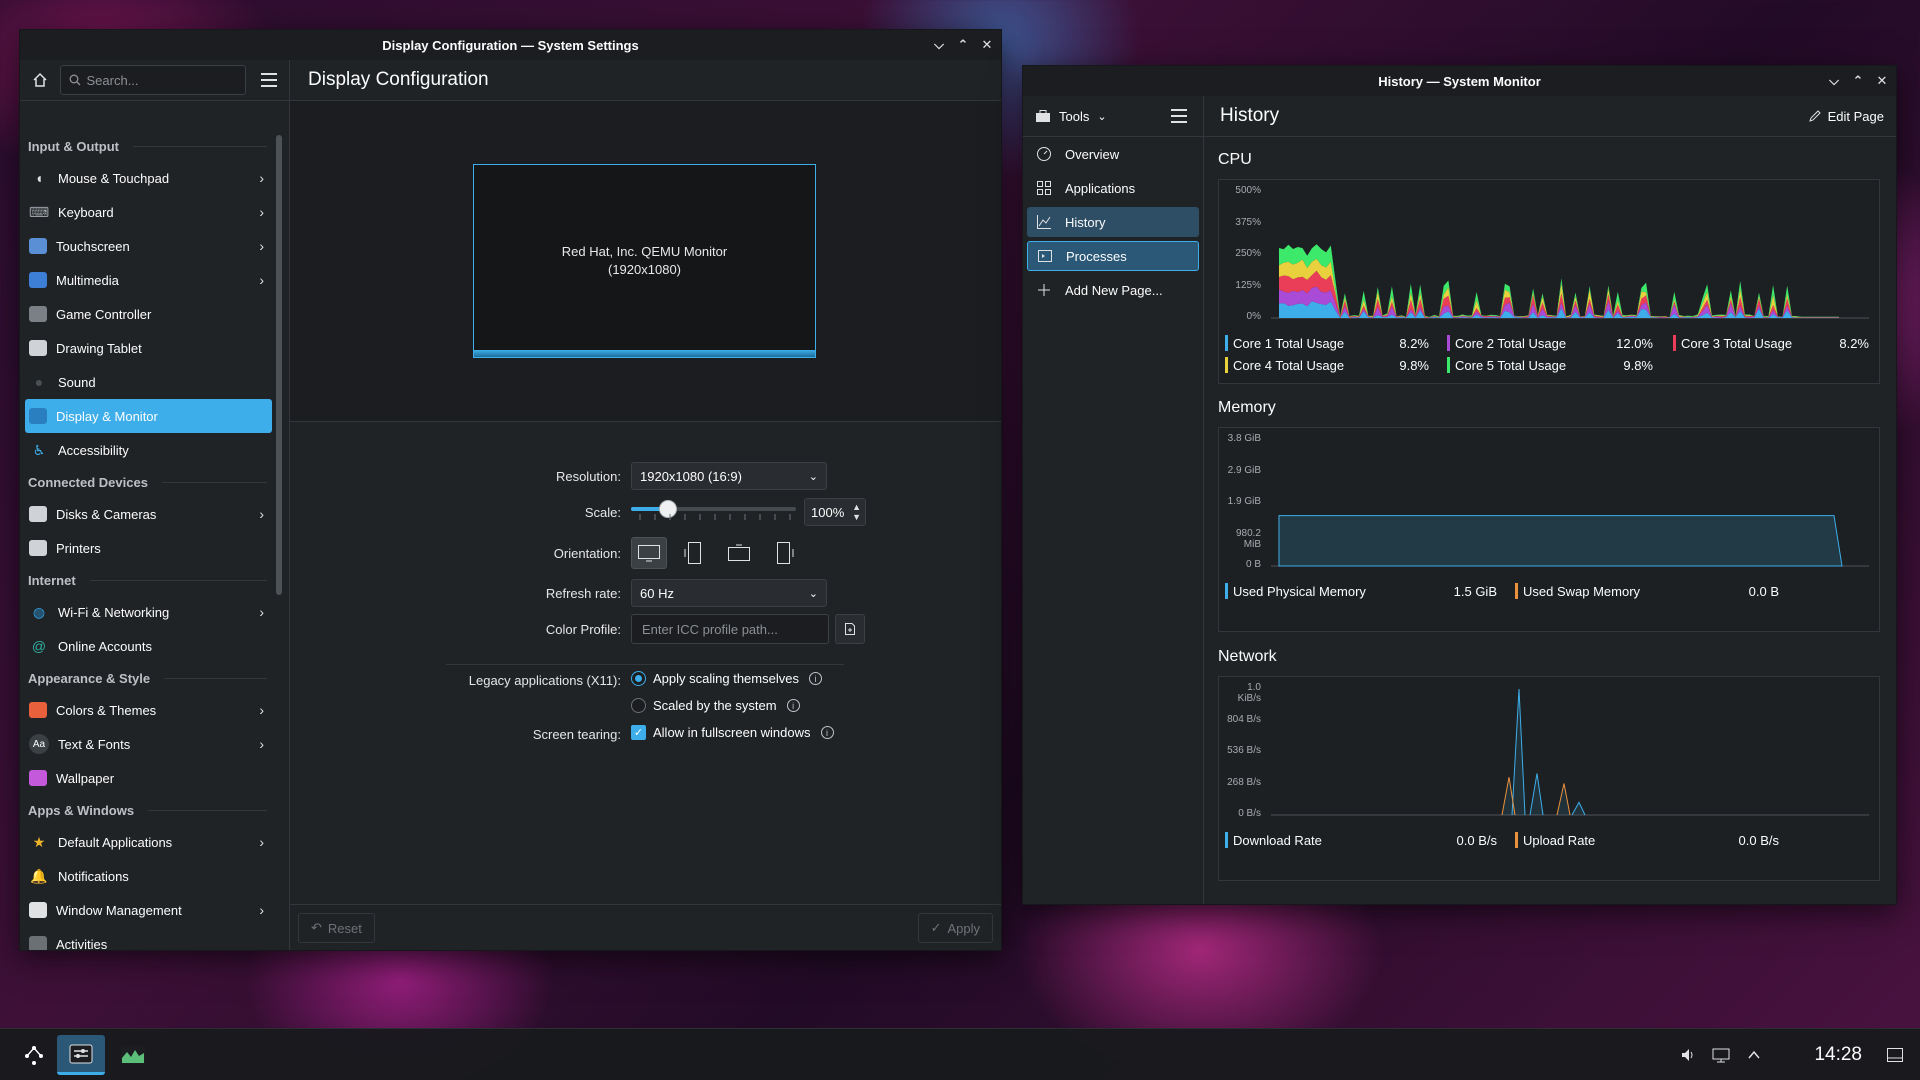  What do you see at coordinates (279, 365) in the screenshot?
I see `sidebar-scrollbar` at bounding box center [279, 365].